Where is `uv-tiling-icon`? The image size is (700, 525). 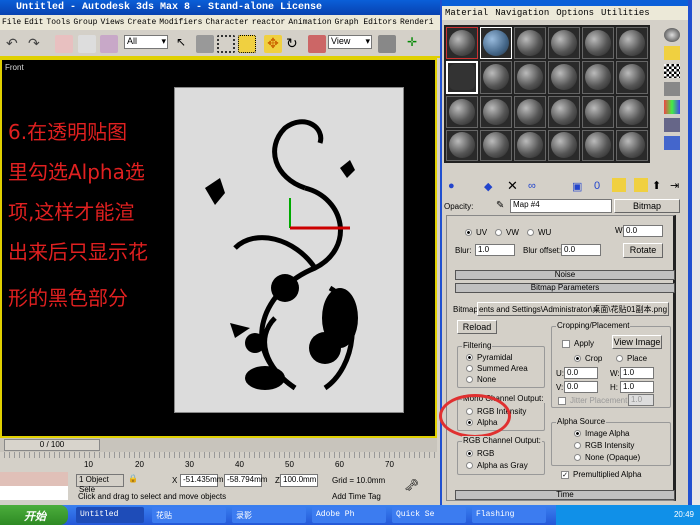 uv-tiling-icon is located at coordinates (672, 89).